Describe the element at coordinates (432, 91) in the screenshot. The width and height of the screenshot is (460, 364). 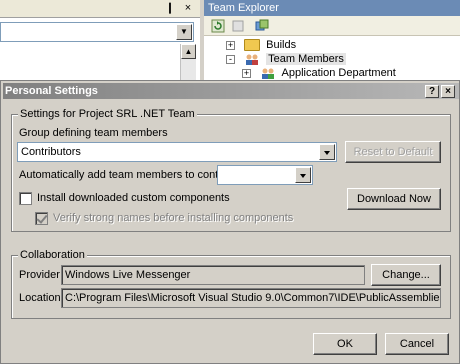
I see `help-button: ?` at that location.